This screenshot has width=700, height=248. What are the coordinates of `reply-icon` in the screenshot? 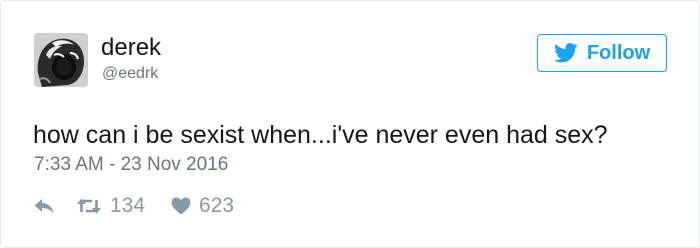 It's located at (44, 206).